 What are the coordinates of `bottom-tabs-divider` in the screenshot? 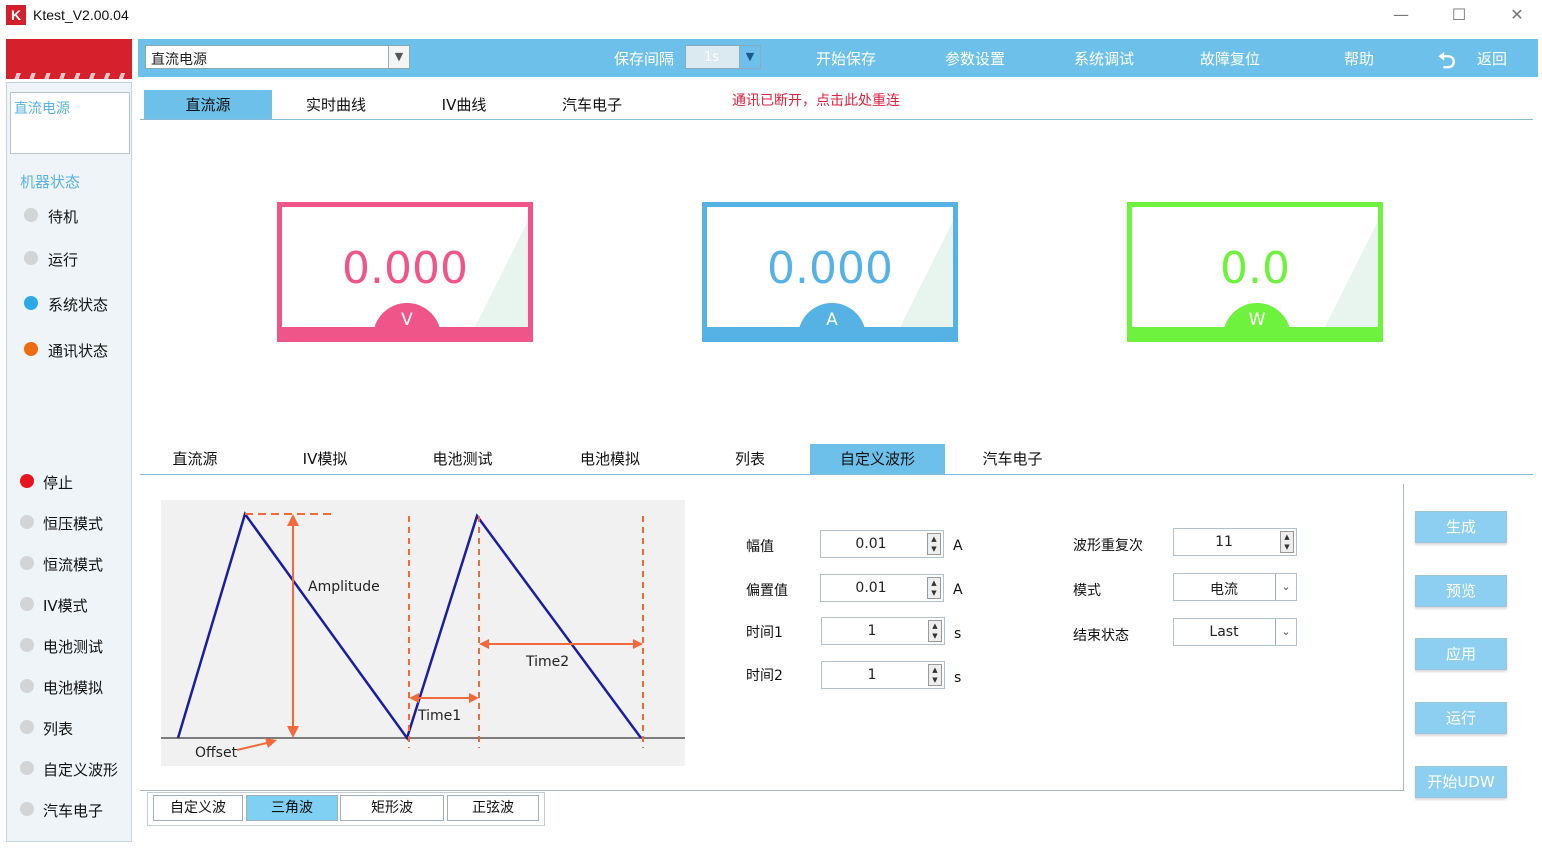 It's located at (836, 474).